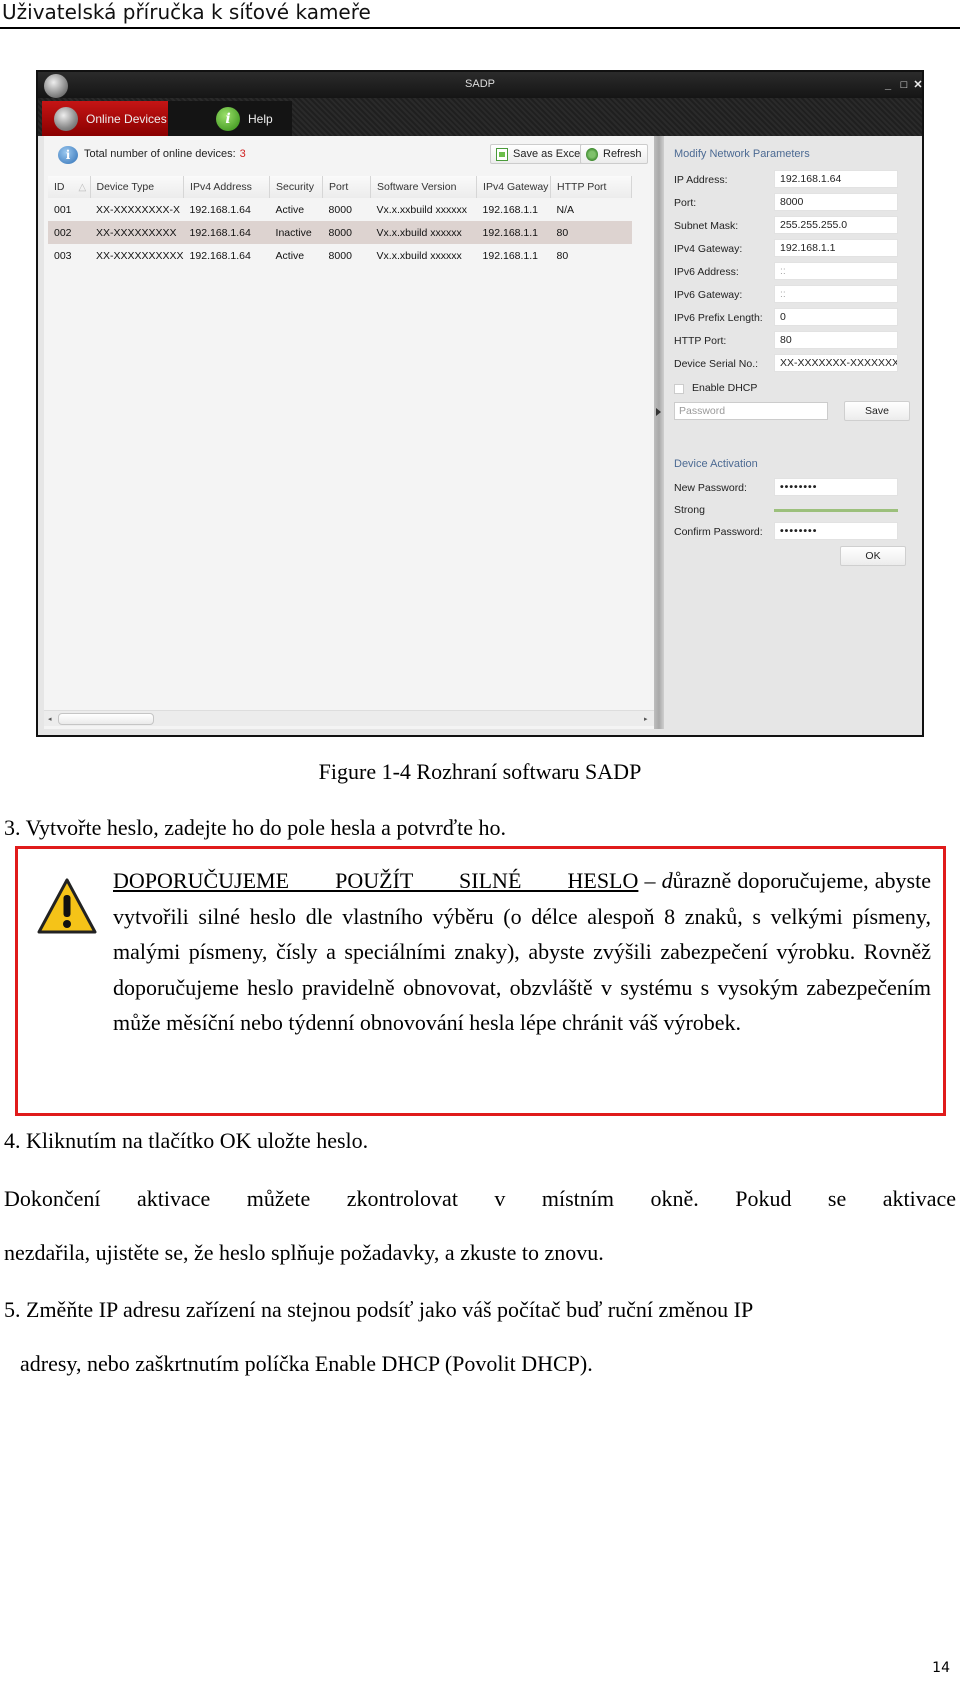 This screenshot has width=960, height=1687. What do you see at coordinates (296, 232) in the screenshot?
I see `cell-security: Inactive` at bounding box center [296, 232].